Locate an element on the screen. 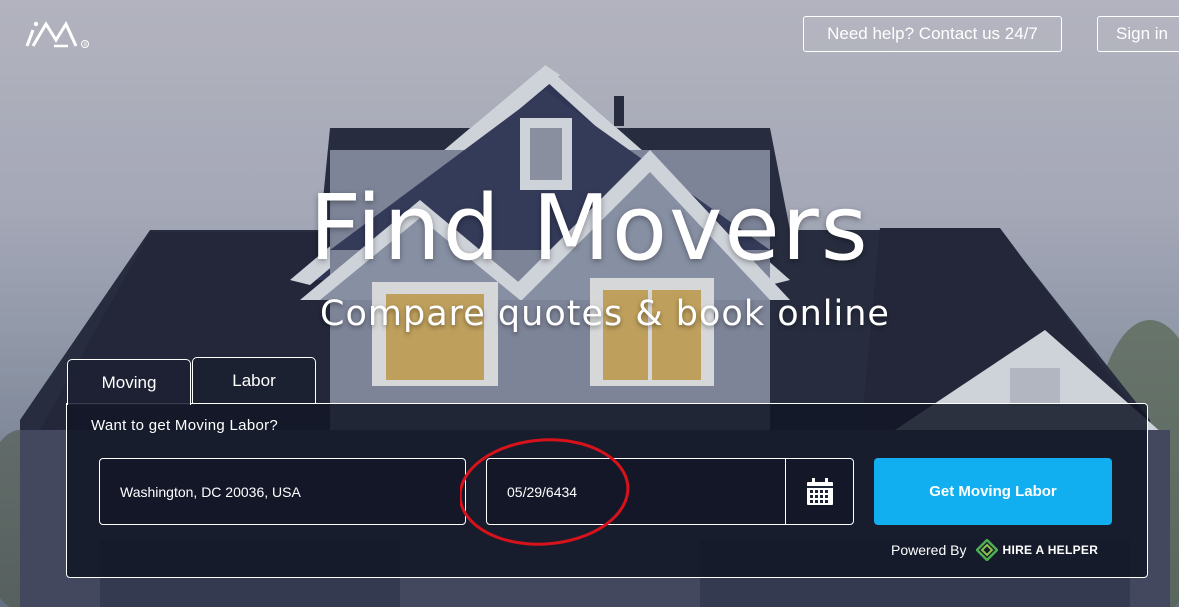  contact-help-button: Need help? Contact us 24/7 is located at coordinates (932, 34).